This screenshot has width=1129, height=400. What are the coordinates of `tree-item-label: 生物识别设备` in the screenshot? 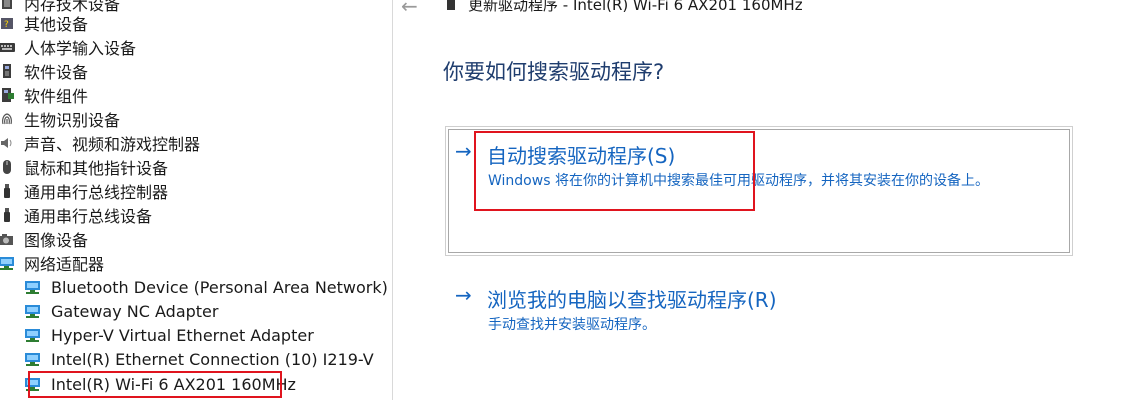 It's located at (72, 120).